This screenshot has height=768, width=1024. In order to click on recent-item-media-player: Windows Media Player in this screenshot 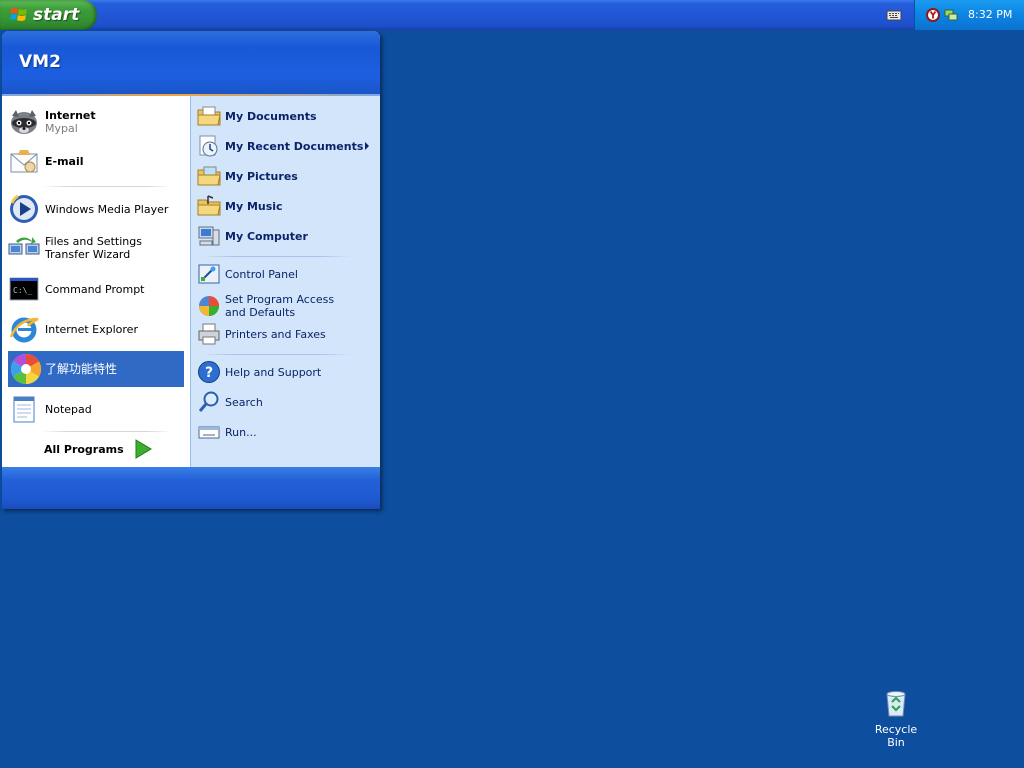, I will do `click(96, 209)`.